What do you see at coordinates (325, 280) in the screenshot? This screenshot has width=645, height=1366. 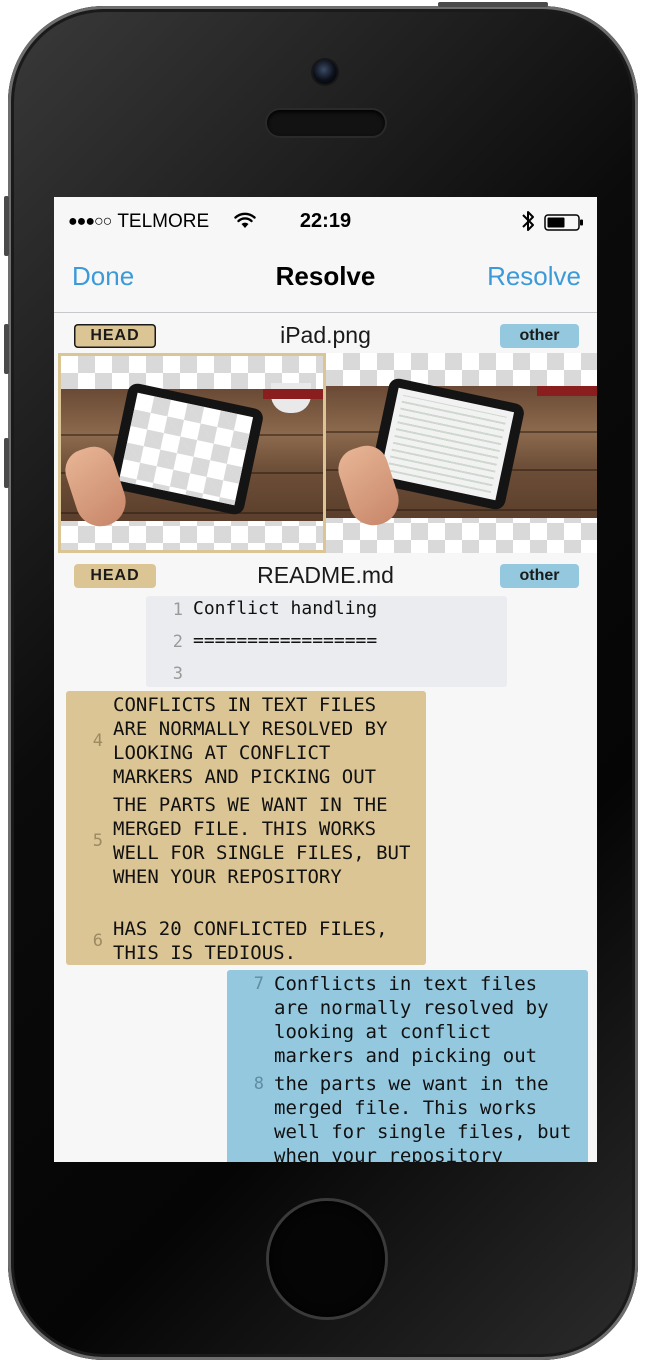 I see `navigation-bar: Done Resolve Resolve` at bounding box center [325, 280].